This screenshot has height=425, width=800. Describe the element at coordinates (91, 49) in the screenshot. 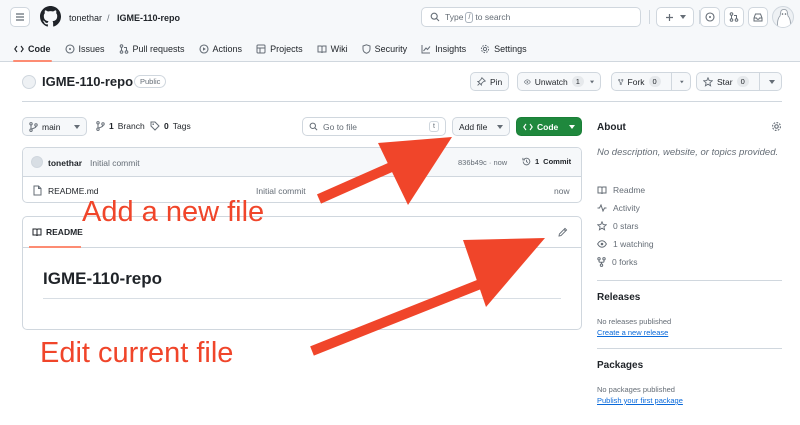

I see `tab-issues-label: Issues` at that location.